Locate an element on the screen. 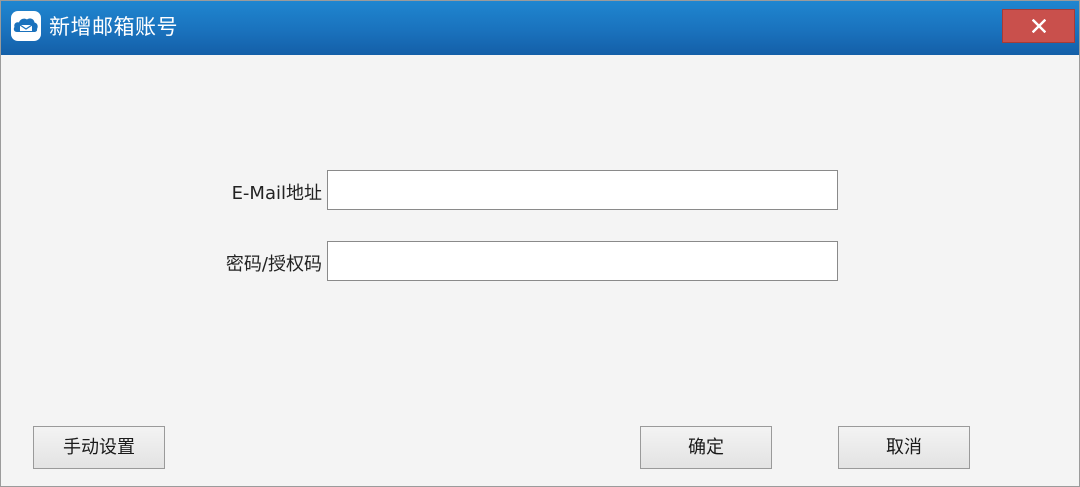  password-input is located at coordinates (582, 261).